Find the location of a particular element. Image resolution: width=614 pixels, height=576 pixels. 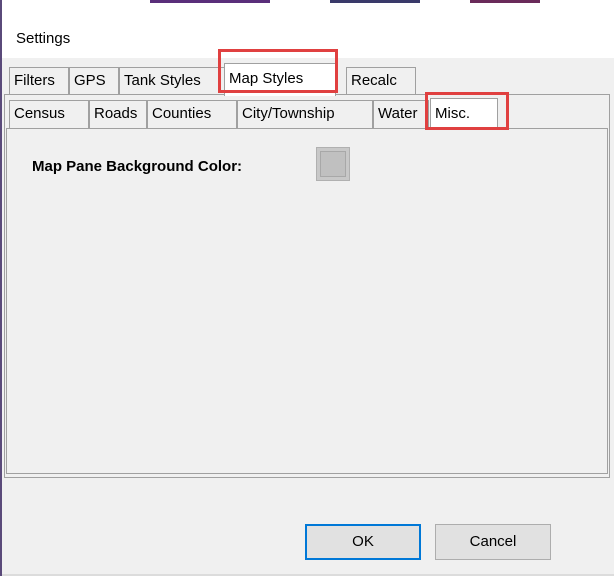

tab-label: Recalc is located at coordinates (374, 80).